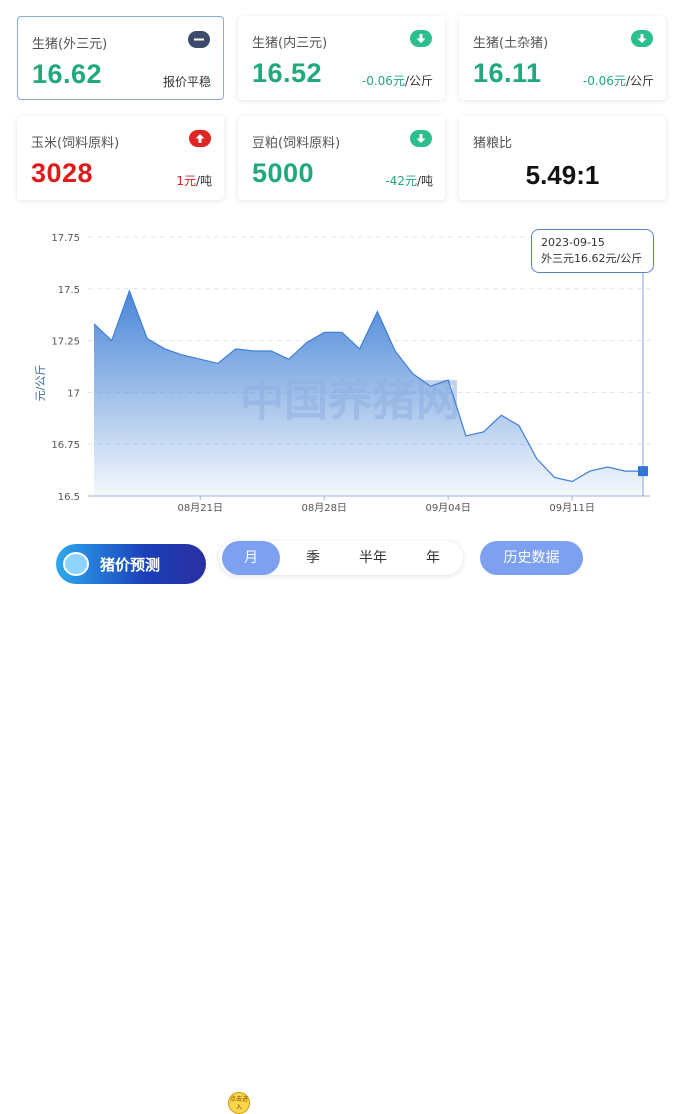  What do you see at coordinates (70, 44) in the screenshot?
I see `card-name: 生猪(外三元)` at bounding box center [70, 44].